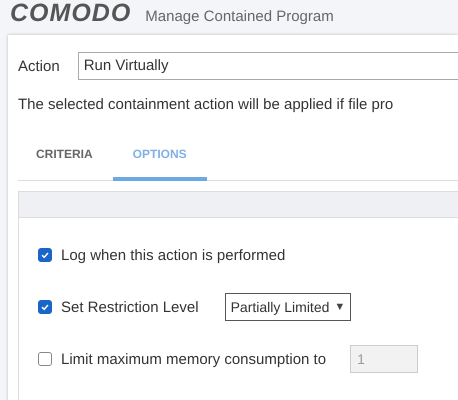  Describe the element at coordinates (173, 255) in the screenshot. I see `option-label: Log when this action is performed` at that location.